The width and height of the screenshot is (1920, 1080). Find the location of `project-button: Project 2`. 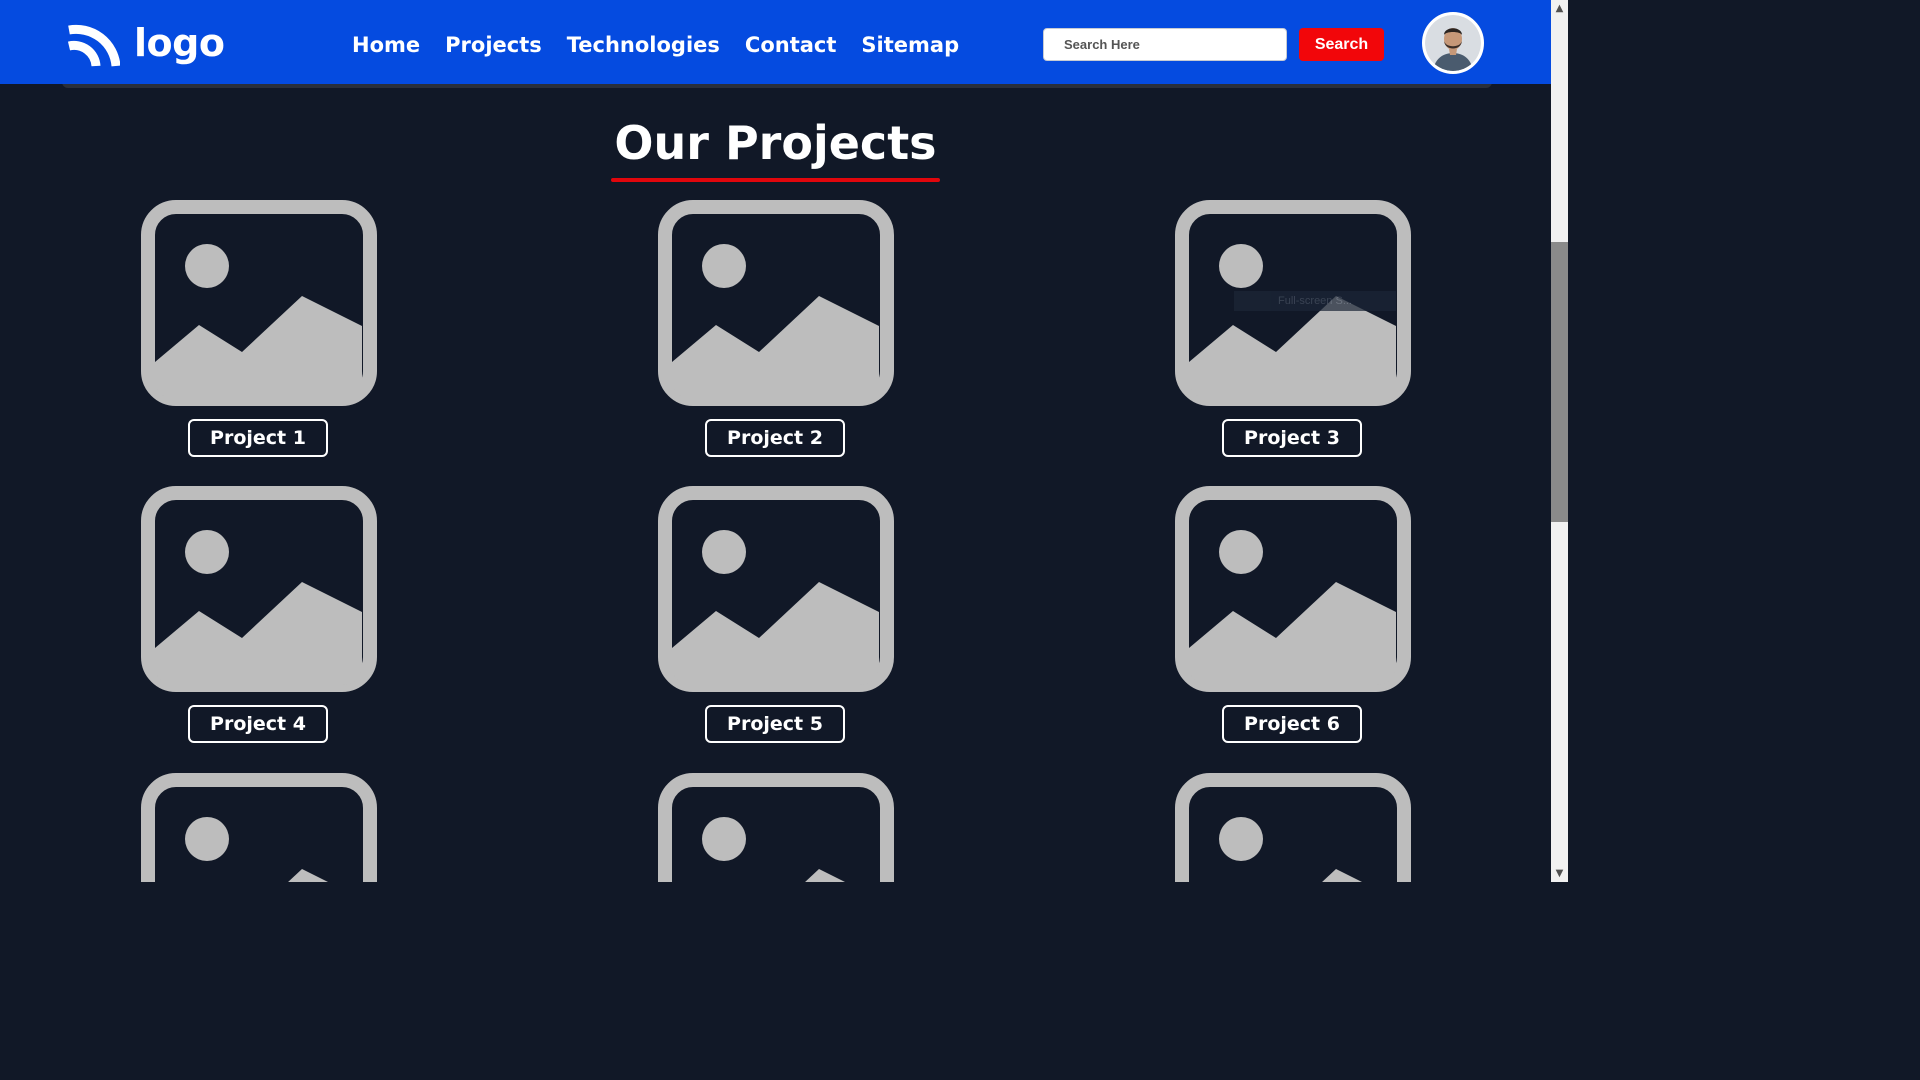

project-button: Project 2 is located at coordinates (775, 438).